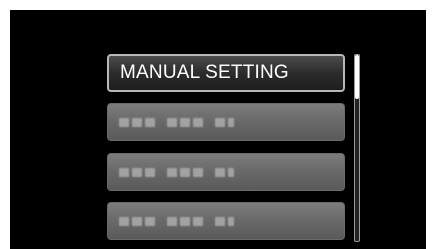 This screenshot has width=436, height=249. I want to click on menu-item-manual-setting: MANUAL SETTING, so click(226, 73).